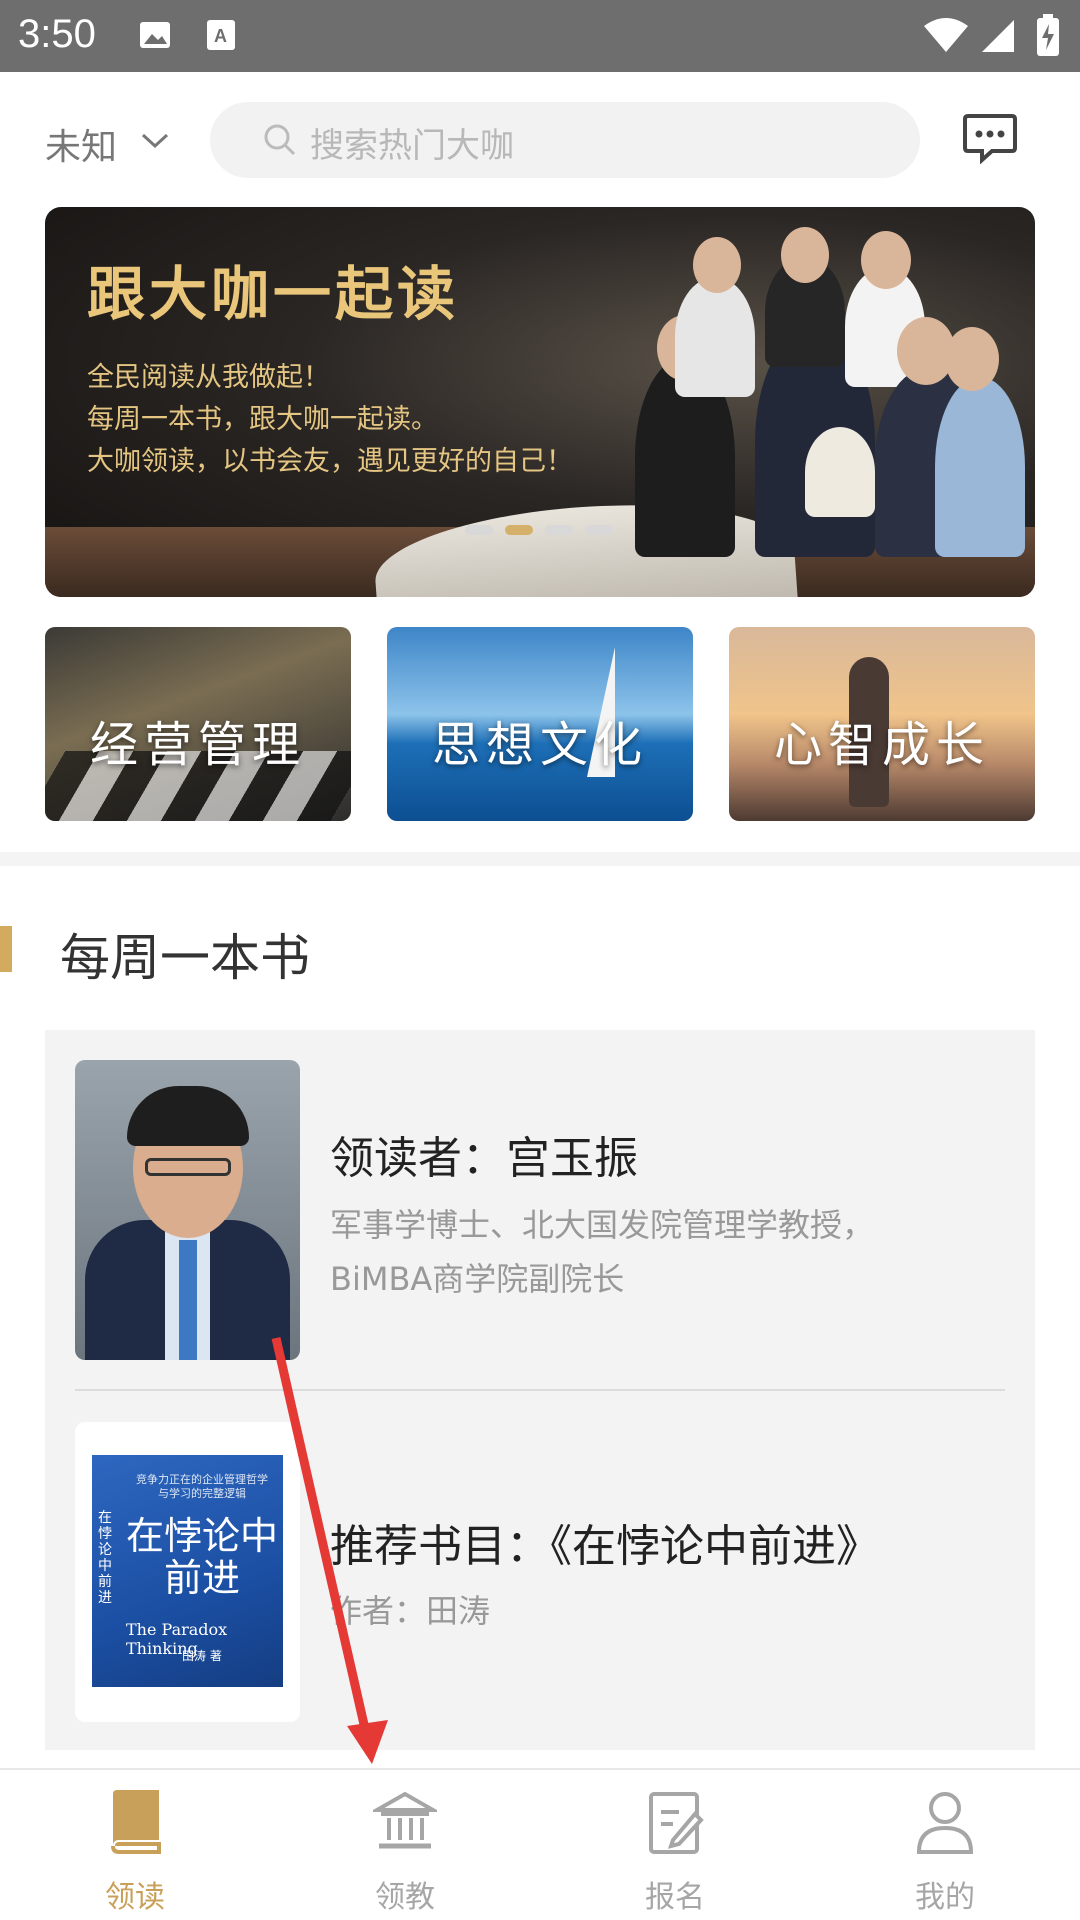 This screenshot has height=1920, width=1080. Describe the element at coordinates (1048, 37) in the screenshot. I see `battery-charging-icon` at that location.